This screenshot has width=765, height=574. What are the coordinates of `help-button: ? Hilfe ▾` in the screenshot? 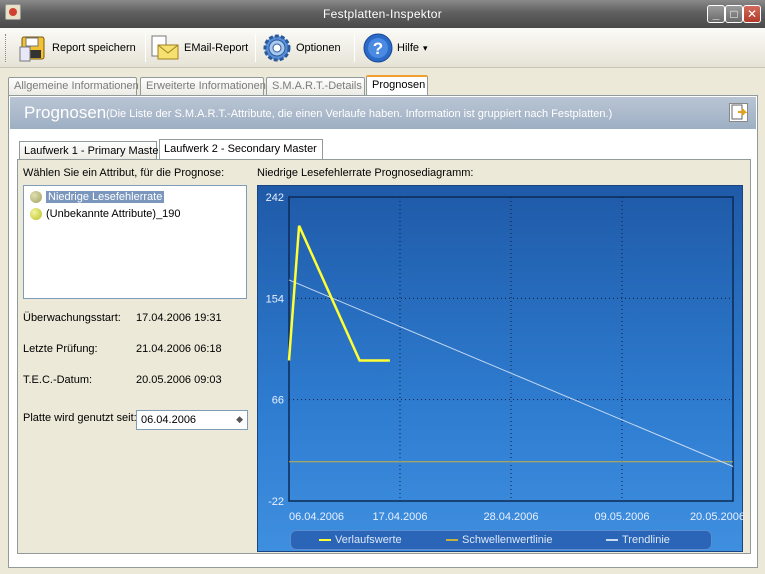 It's located at (395, 48).